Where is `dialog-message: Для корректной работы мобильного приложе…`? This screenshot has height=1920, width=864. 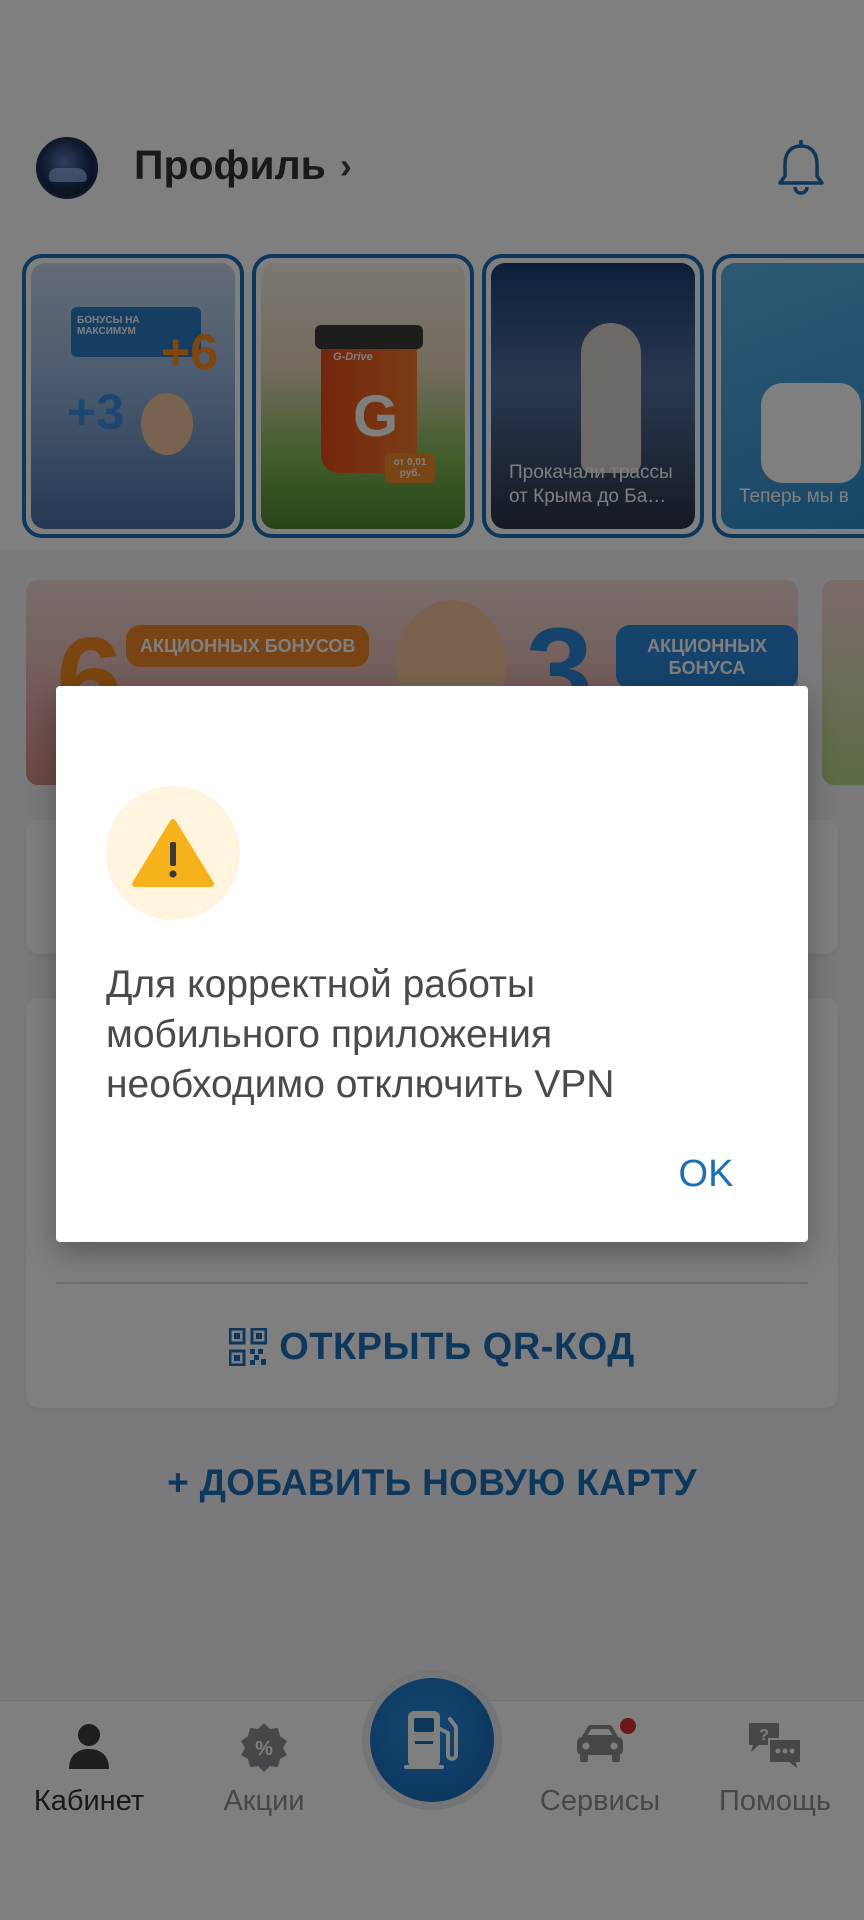 dialog-message: Для корректной работы мобильного приложе… is located at coordinates (360, 1034).